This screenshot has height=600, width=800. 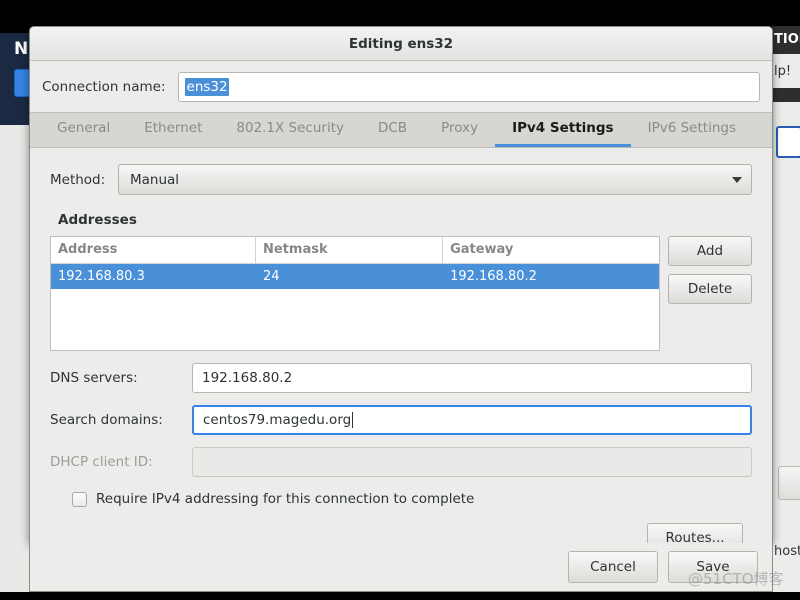 What do you see at coordinates (106, 420) in the screenshot?
I see `search-domains-label: Search domains:` at bounding box center [106, 420].